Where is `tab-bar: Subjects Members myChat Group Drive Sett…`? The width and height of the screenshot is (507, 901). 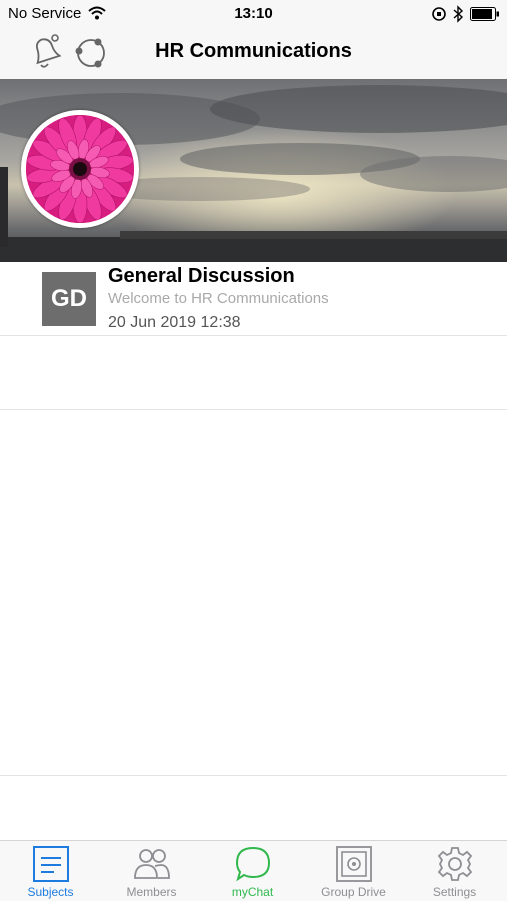 tab-bar: Subjects Members myChat Group Drive Sett… is located at coordinates (253, 870).